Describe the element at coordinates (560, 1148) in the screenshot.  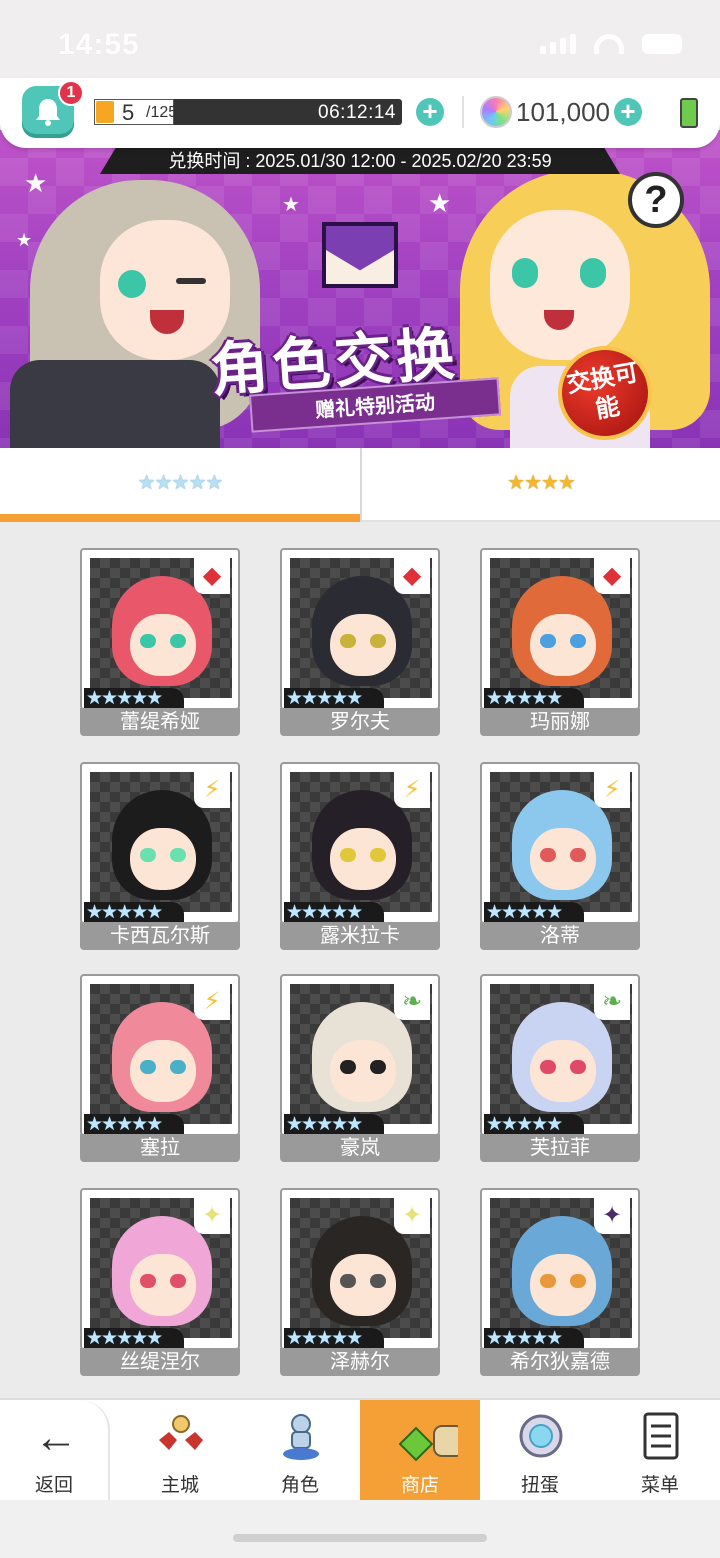
I see `character-name: 芙拉菲` at that location.